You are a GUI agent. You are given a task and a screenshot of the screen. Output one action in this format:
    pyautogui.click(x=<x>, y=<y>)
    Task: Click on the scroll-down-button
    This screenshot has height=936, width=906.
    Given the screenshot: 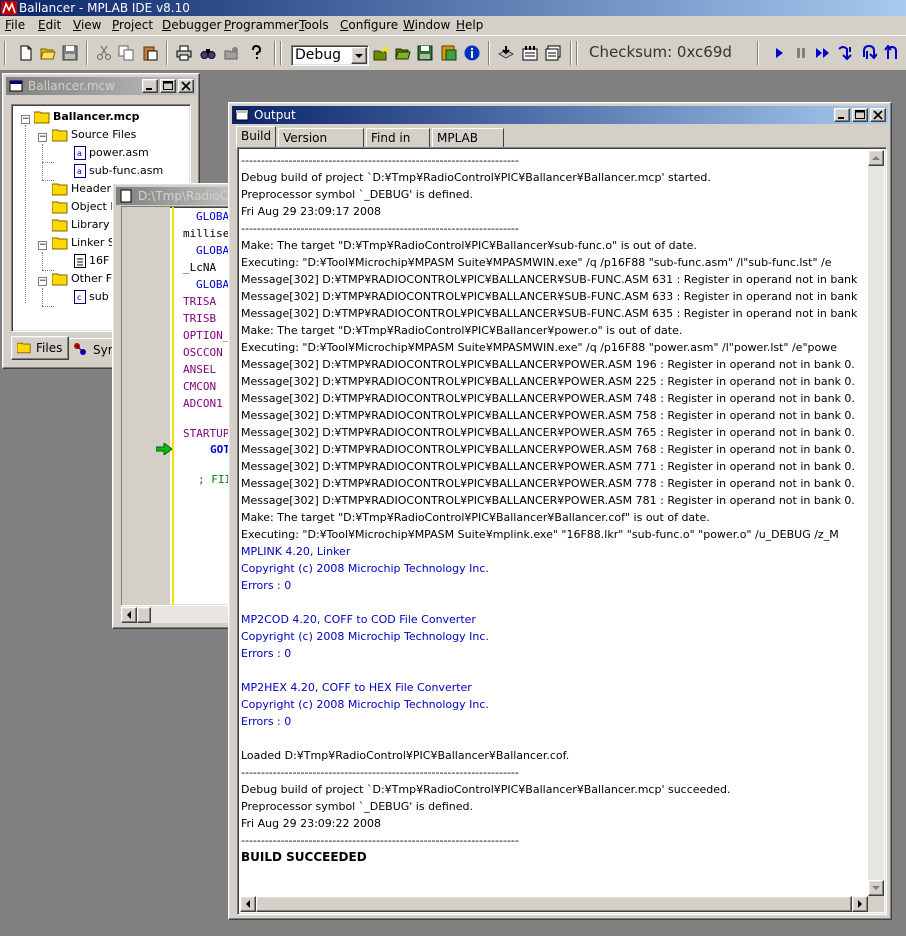 What is the action you would take?
    pyautogui.click(x=876, y=888)
    